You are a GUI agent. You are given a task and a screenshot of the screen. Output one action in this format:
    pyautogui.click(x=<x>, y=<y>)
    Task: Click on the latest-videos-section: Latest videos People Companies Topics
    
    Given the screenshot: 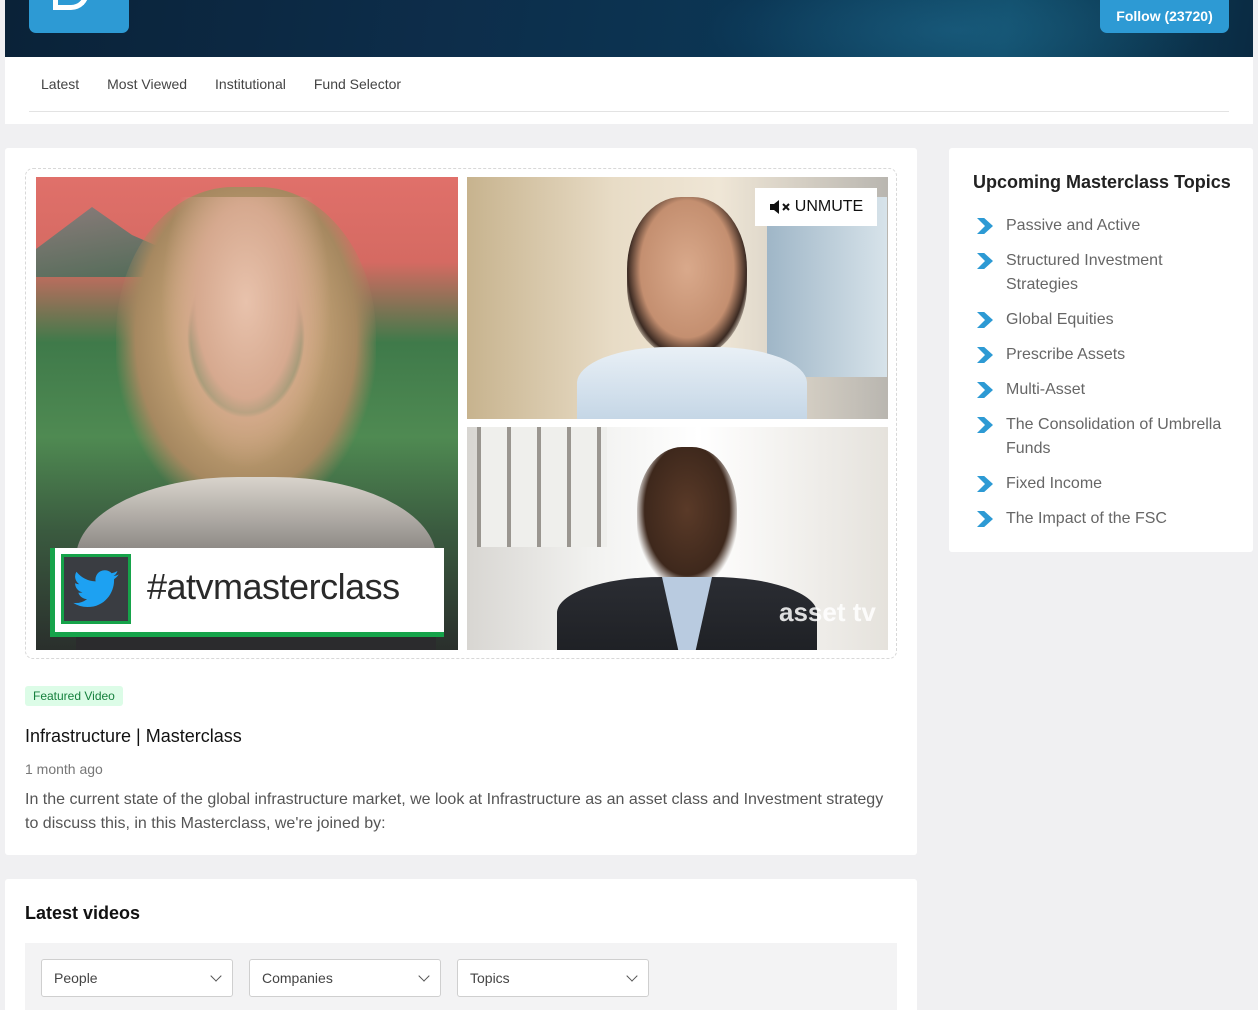 What is the action you would take?
    pyautogui.click(x=461, y=944)
    